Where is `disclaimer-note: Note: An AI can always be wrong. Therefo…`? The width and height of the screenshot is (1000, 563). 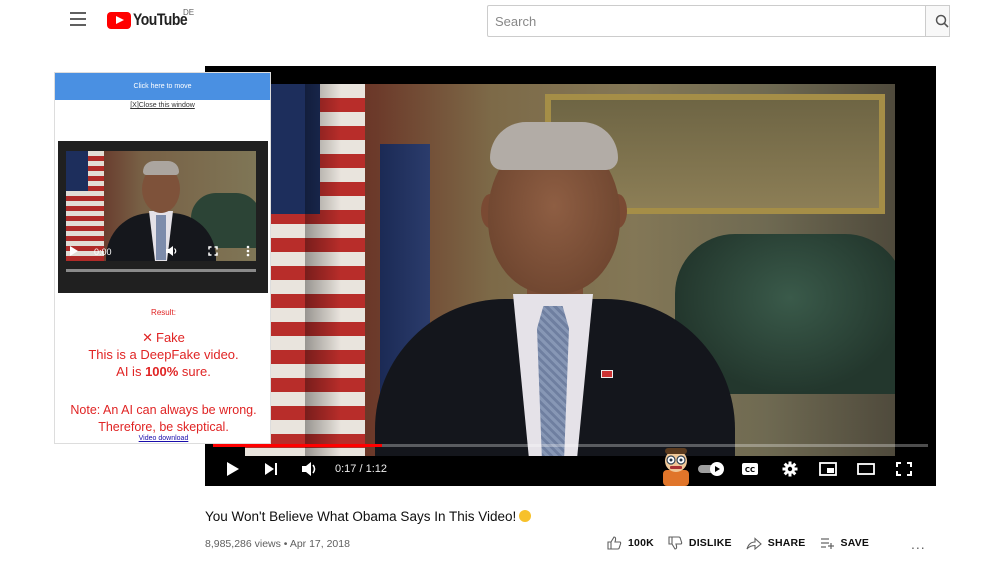
disclaimer-note: Note: An AI can always be wrong. Therefo… is located at coordinates (163, 419).